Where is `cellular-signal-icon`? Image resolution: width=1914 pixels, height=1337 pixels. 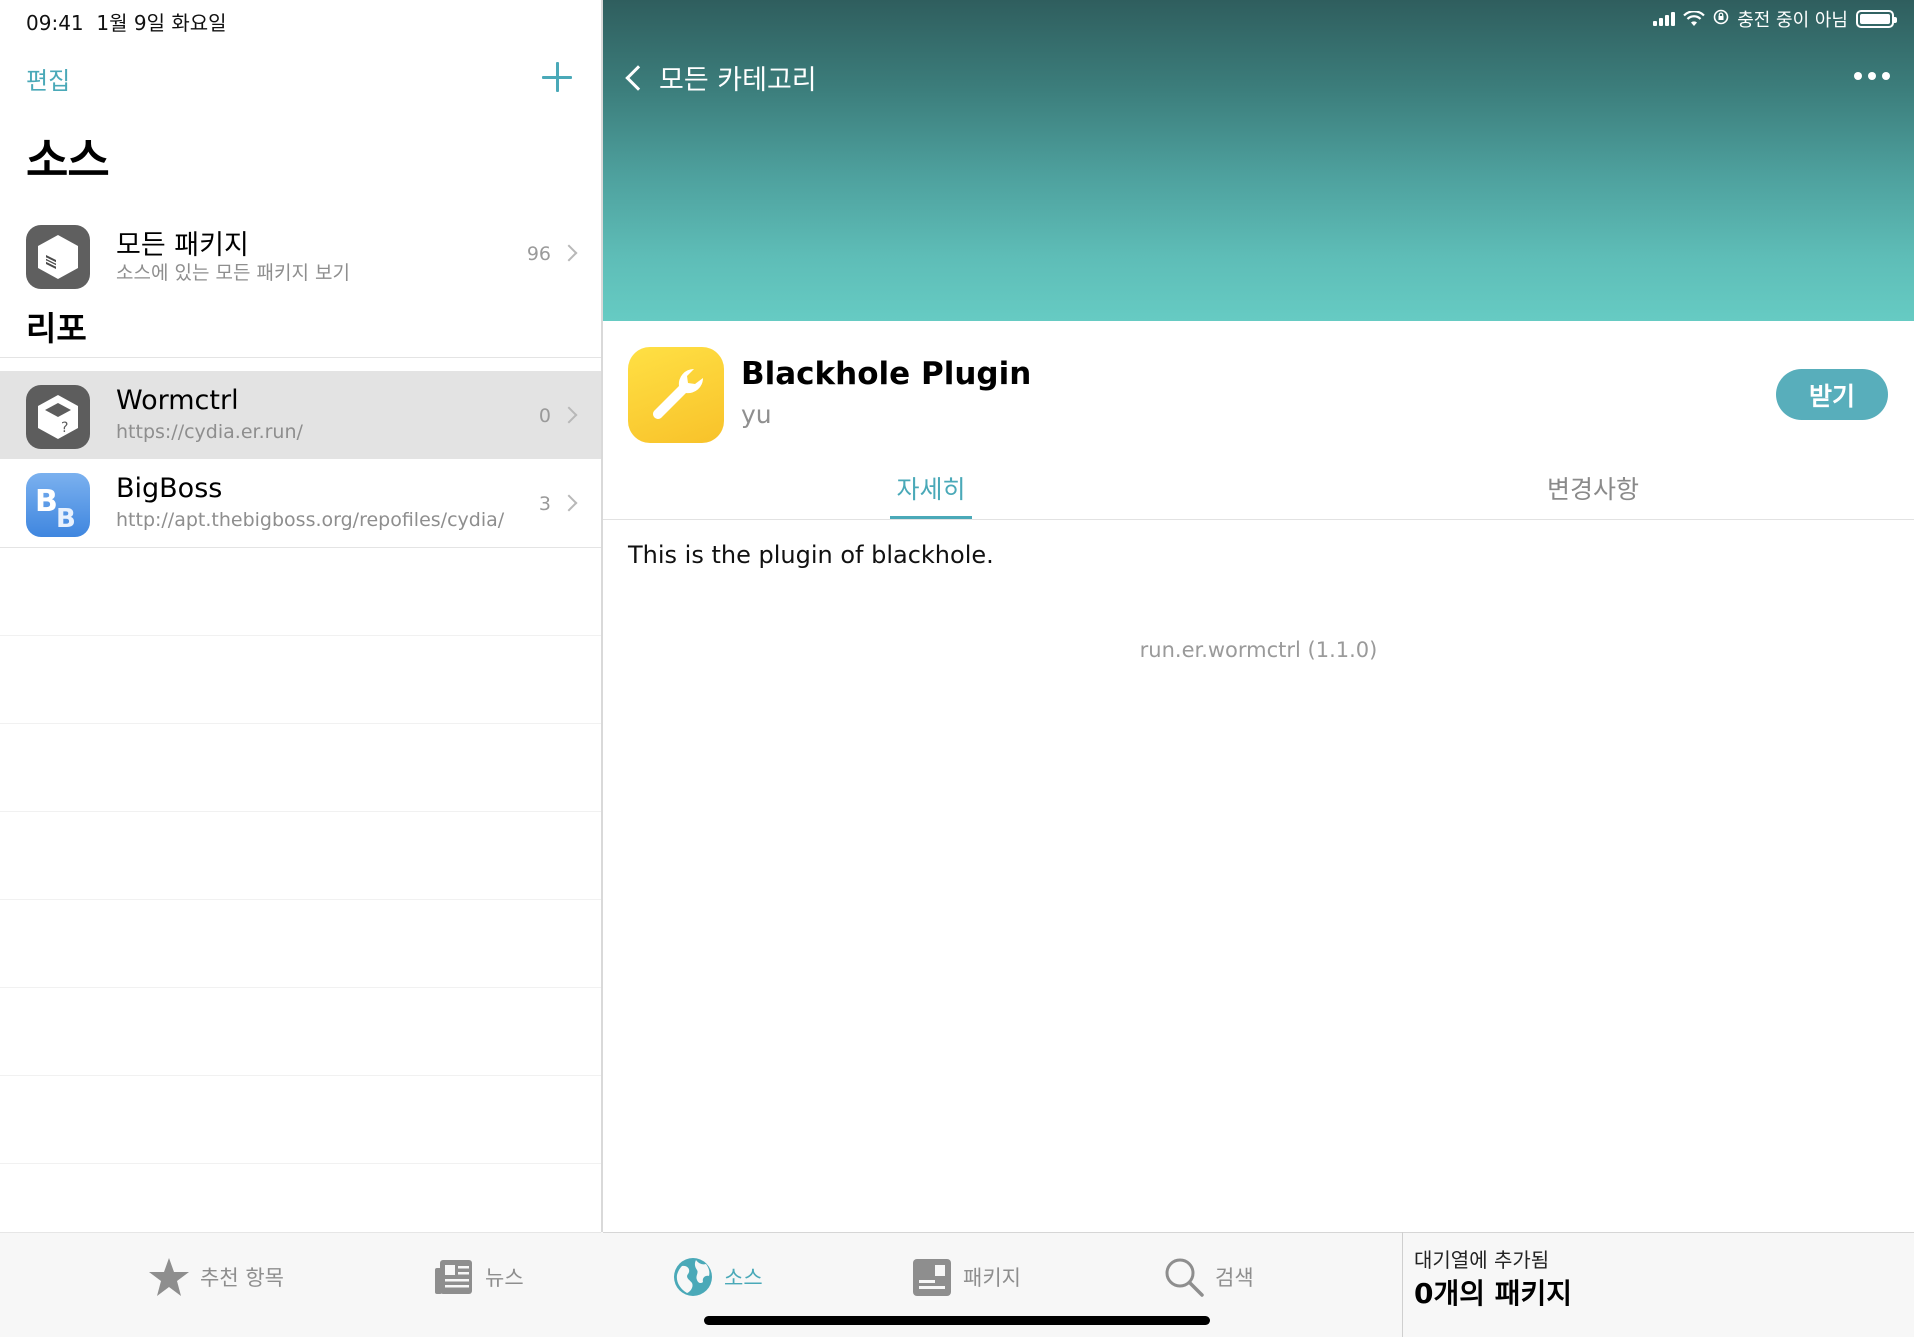
cellular-signal-icon is located at coordinates (1664, 19).